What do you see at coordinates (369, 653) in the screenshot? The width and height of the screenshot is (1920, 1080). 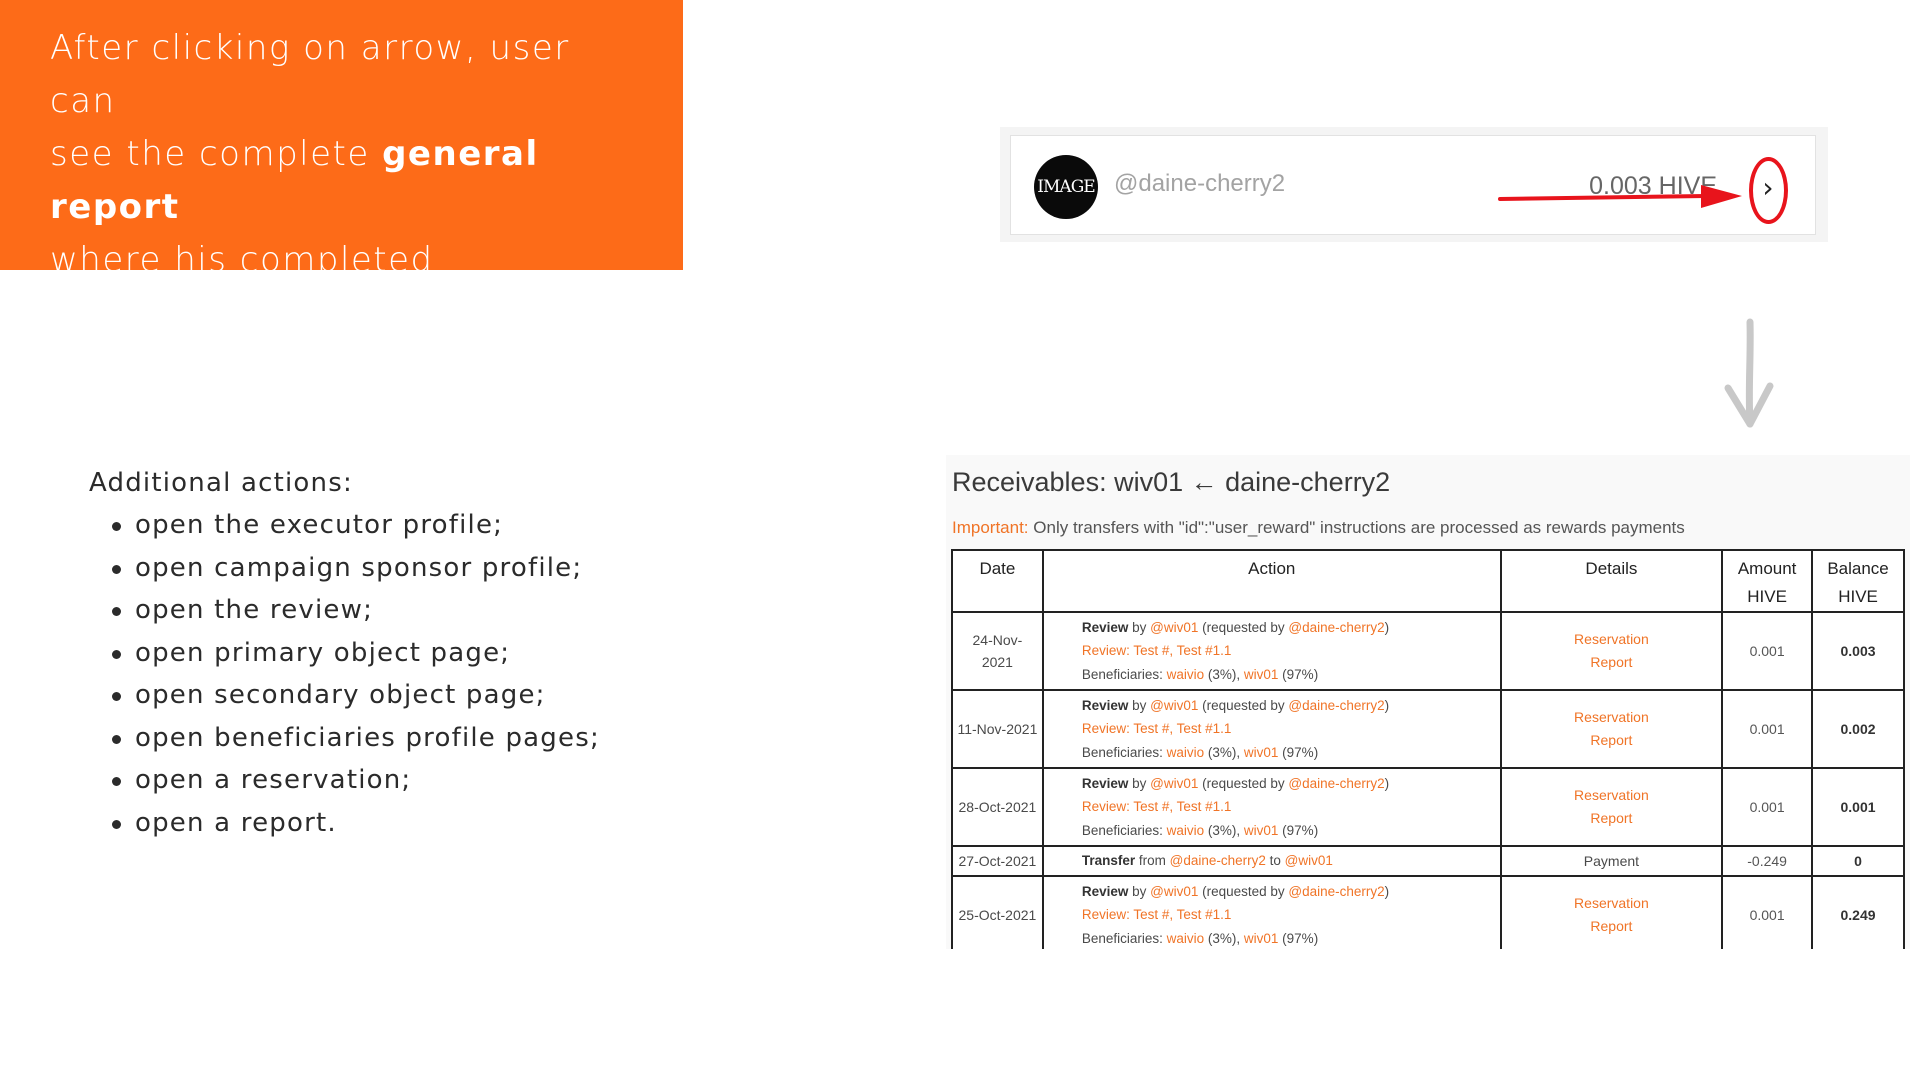 I see `list-item: open primary object page;` at bounding box center [369, 653].